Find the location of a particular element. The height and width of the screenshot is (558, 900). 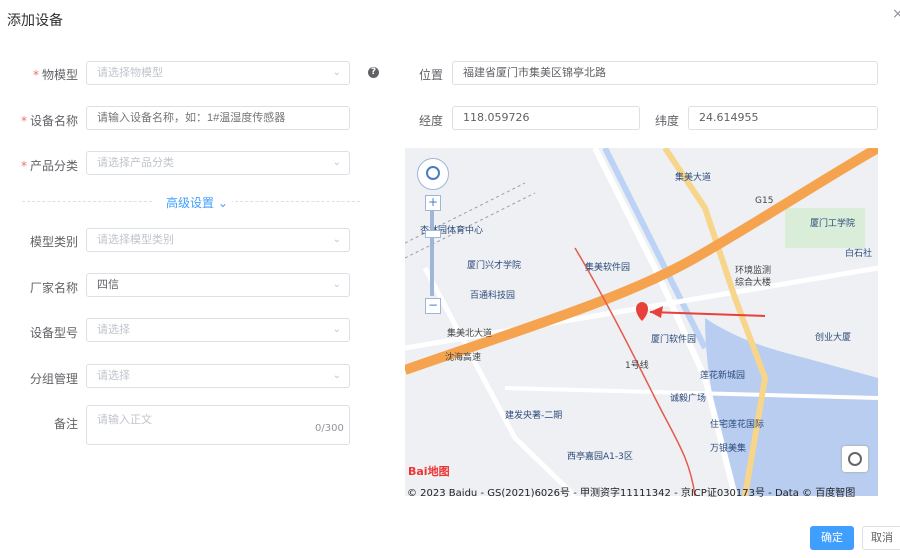

map-label: 集美北大道 is located at coordinates (469, 333).